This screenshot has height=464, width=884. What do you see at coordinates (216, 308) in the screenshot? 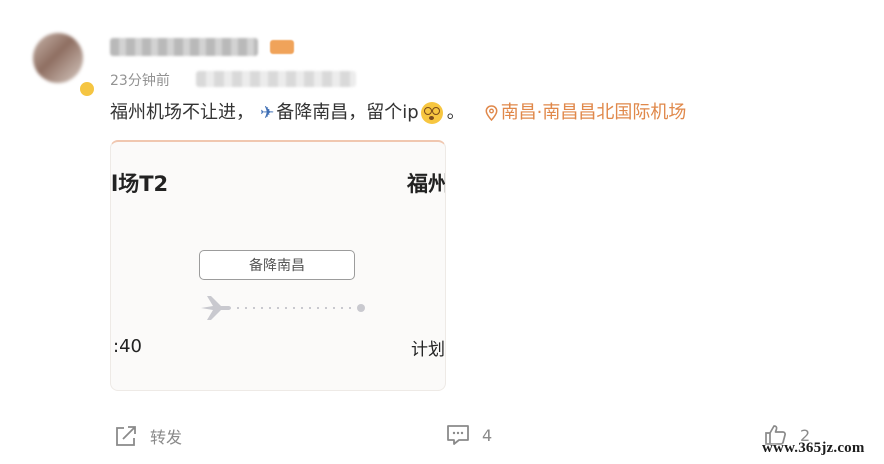
I see `airplane-route-icon` at bounding box center [216, 308].